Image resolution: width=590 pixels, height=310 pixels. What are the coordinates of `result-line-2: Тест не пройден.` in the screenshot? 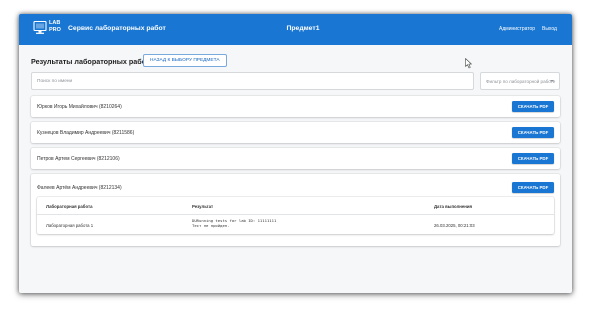 It's located at (211, 225).